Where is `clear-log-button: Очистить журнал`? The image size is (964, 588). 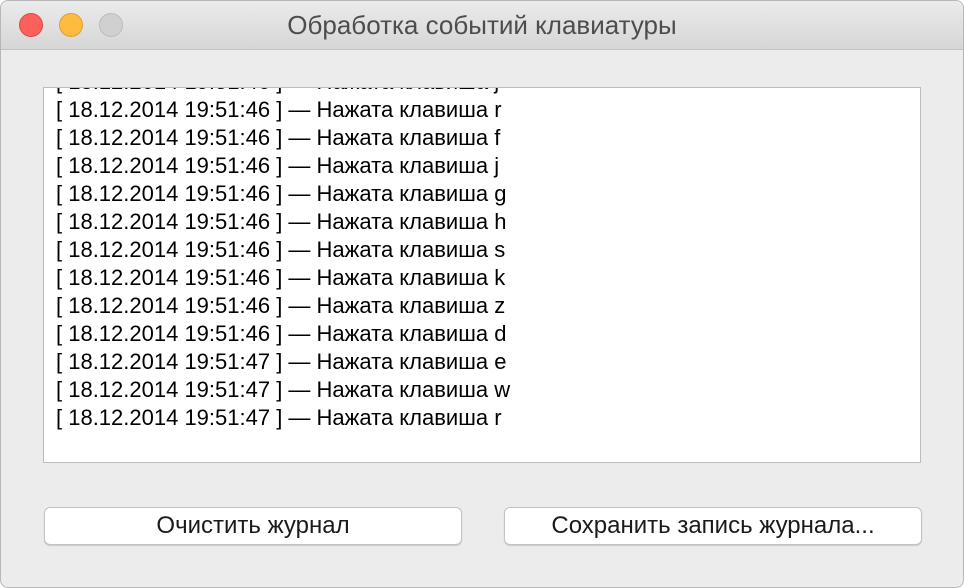
clear-log-button: Очистить журнал is located at coordinates (253, 526).